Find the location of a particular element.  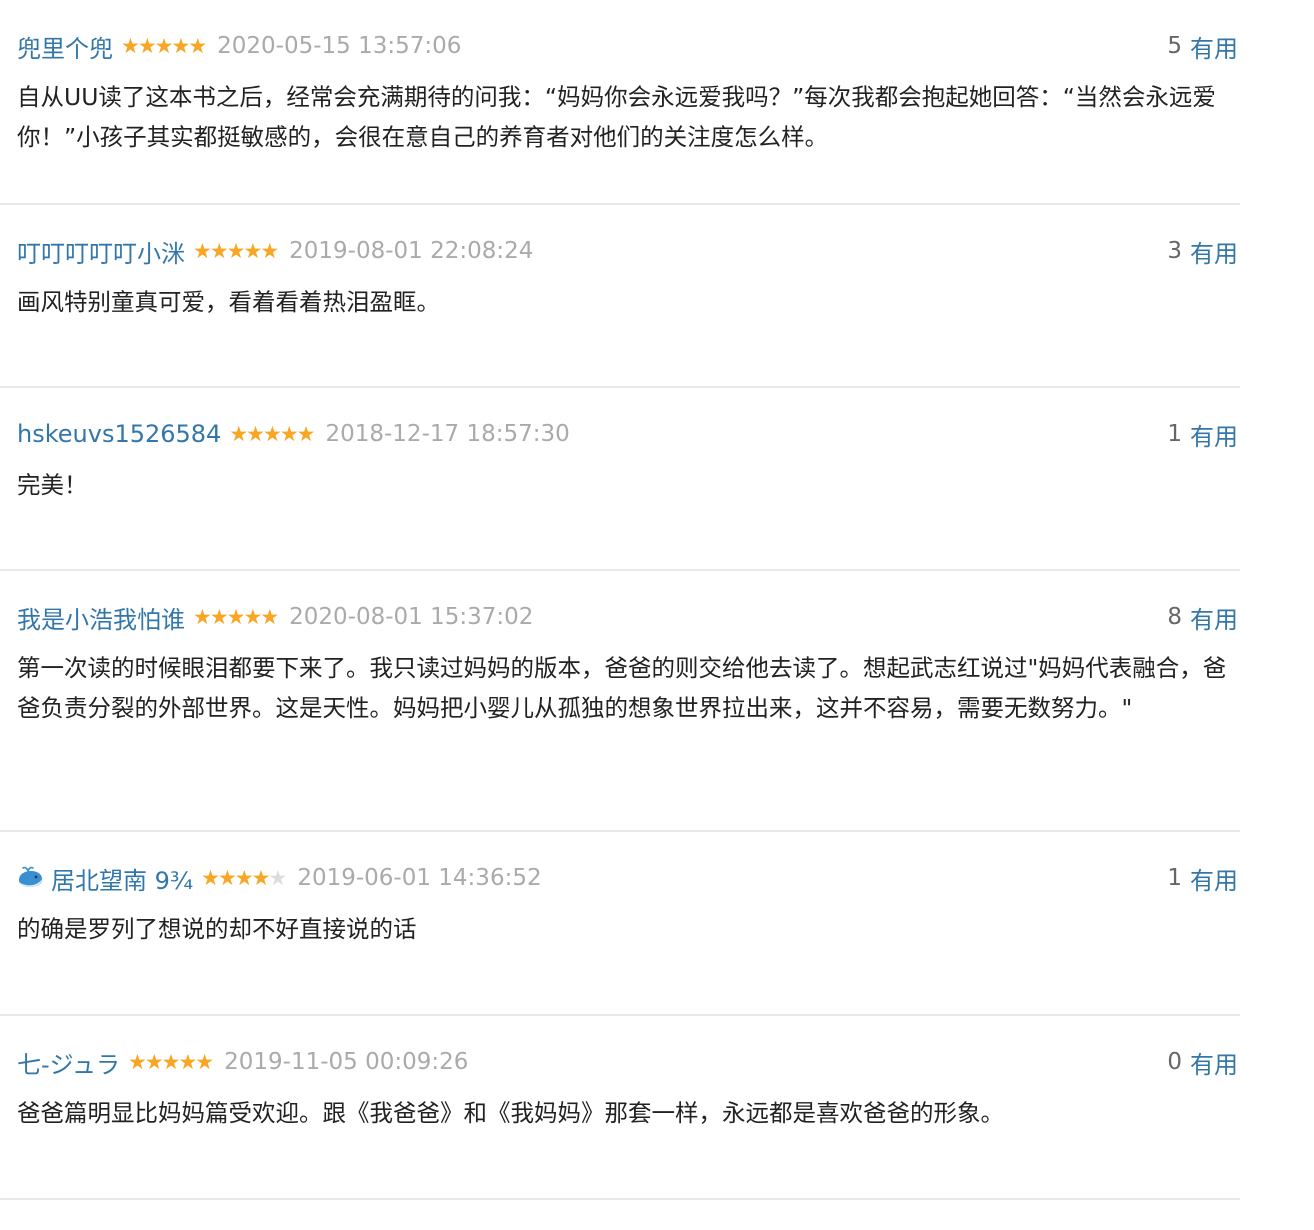

review-text: 的确是罗列了想说的却不好直接说的话 is located at coordinates (217, 929).